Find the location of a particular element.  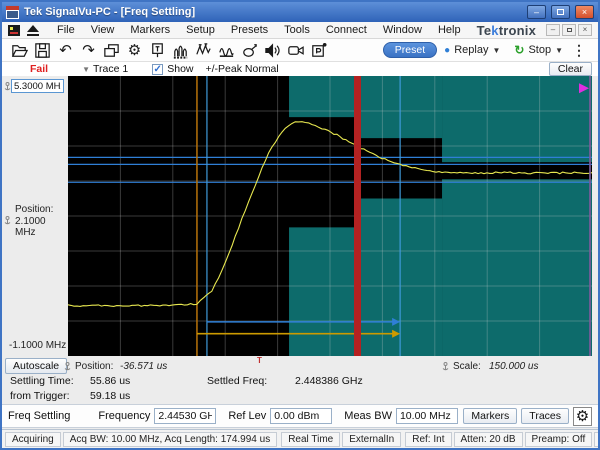

window-title: Tek SignalVu-PC - [Freq Settling] is located at coordinates (110, 12).